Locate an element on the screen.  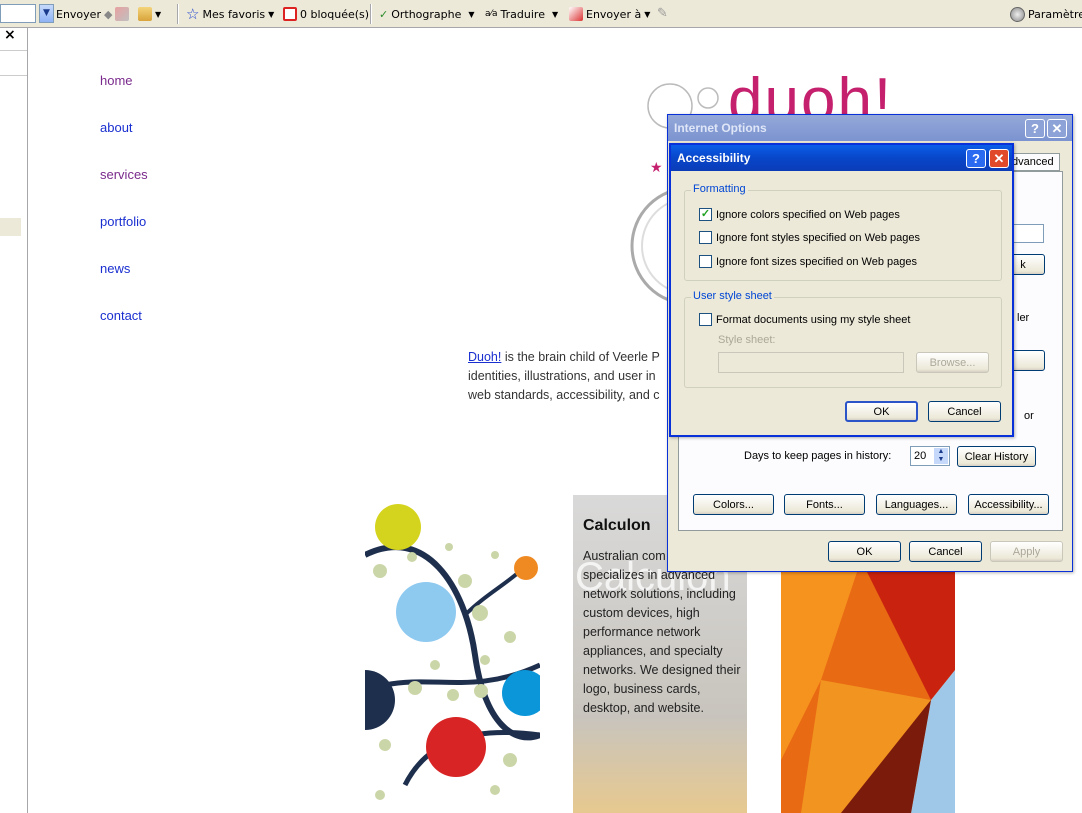
send-to-icon is located at coordinates (576, 14).